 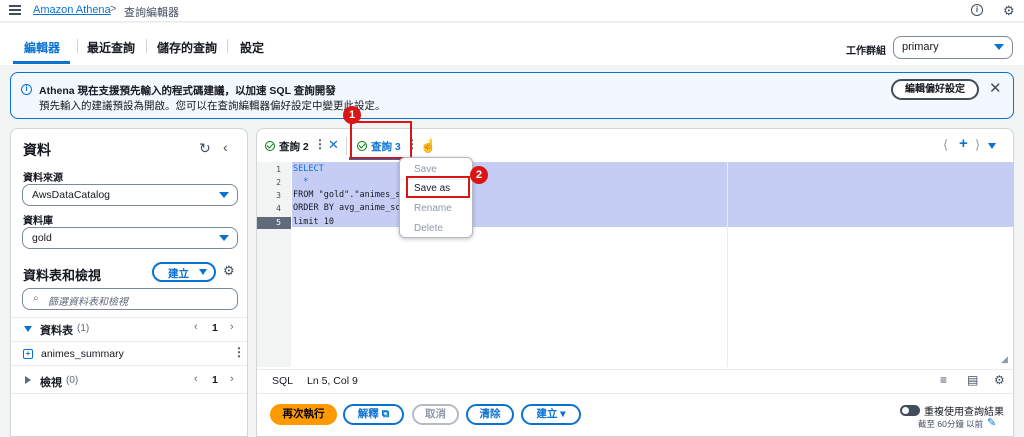 What do you see at coordinates (151, 13) in the screenshot?
I see `breadcrumb-current: 查詢編輯器` at bounding box center [151, 13].